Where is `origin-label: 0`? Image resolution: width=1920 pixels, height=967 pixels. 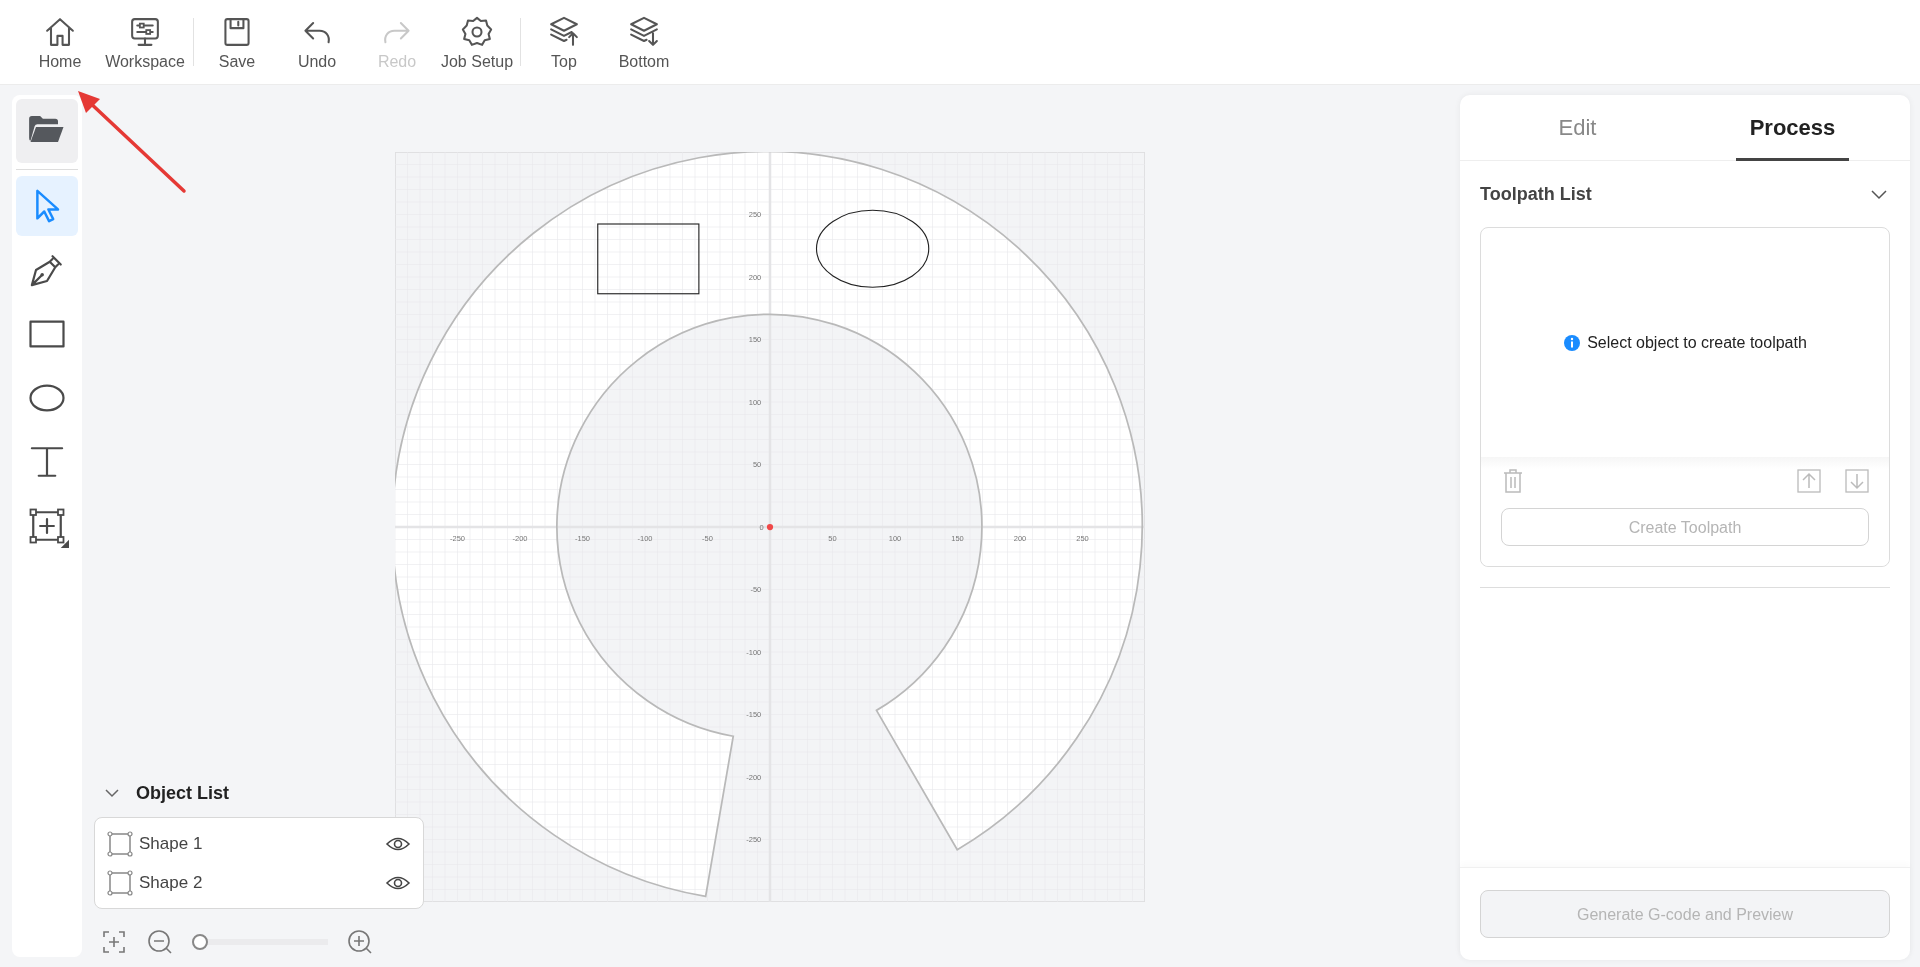 origin-label: 0 is located at coordinates (761, 527).